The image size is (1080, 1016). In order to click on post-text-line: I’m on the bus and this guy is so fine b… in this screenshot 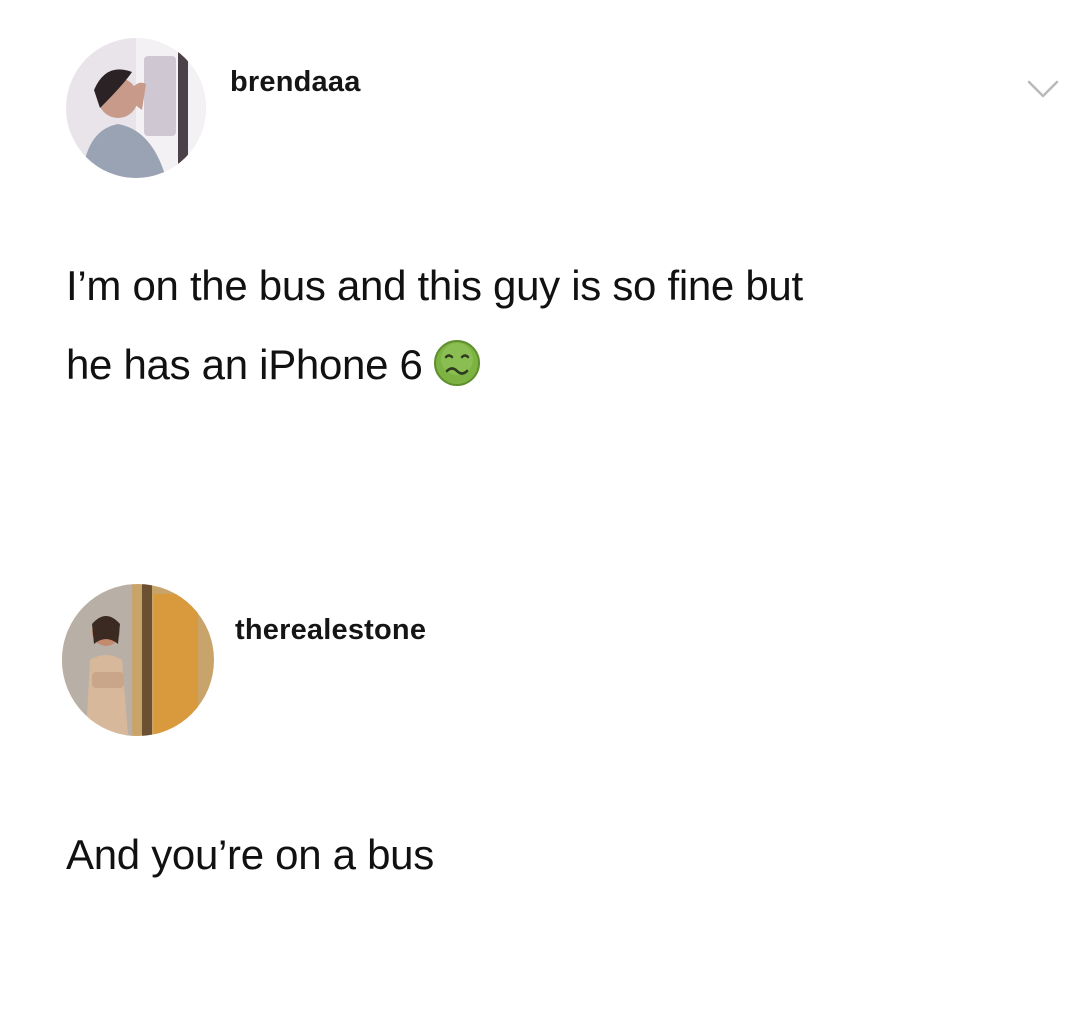, I will do `click(434, 285)`.